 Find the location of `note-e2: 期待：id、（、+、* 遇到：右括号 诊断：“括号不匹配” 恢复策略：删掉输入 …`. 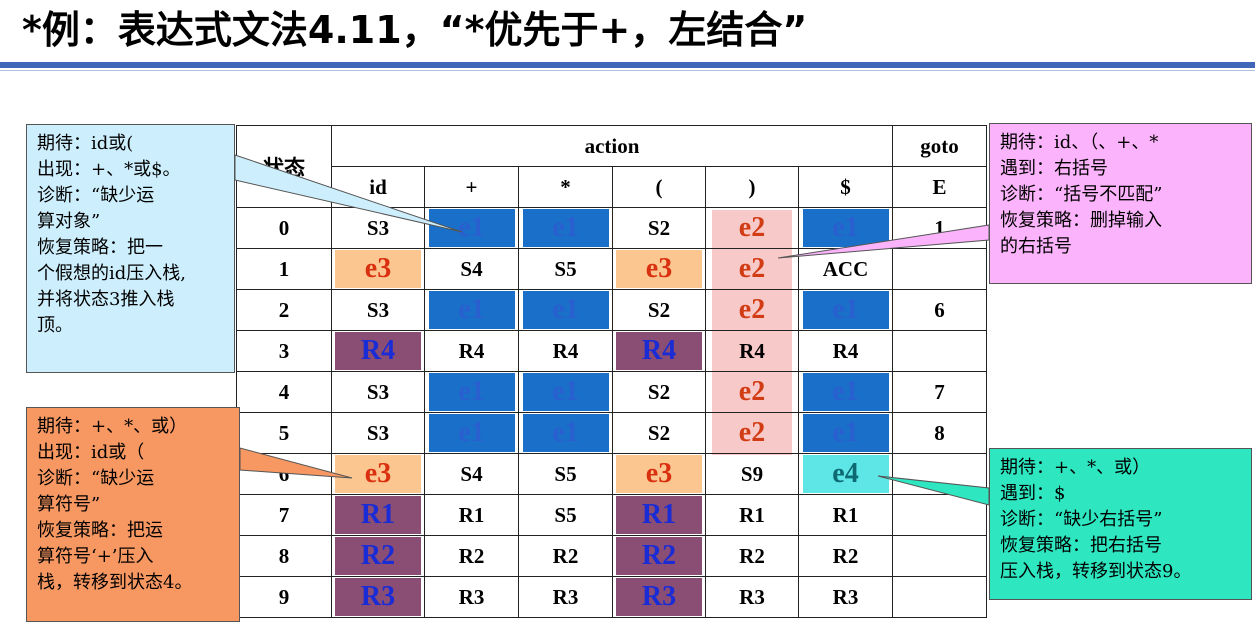

note-e2: 期待：id、（、+、* 遇到：右括号 诊断：“括号不匹配” 恢复策略：删掉输入 … is located at coordinates (1120, 203).